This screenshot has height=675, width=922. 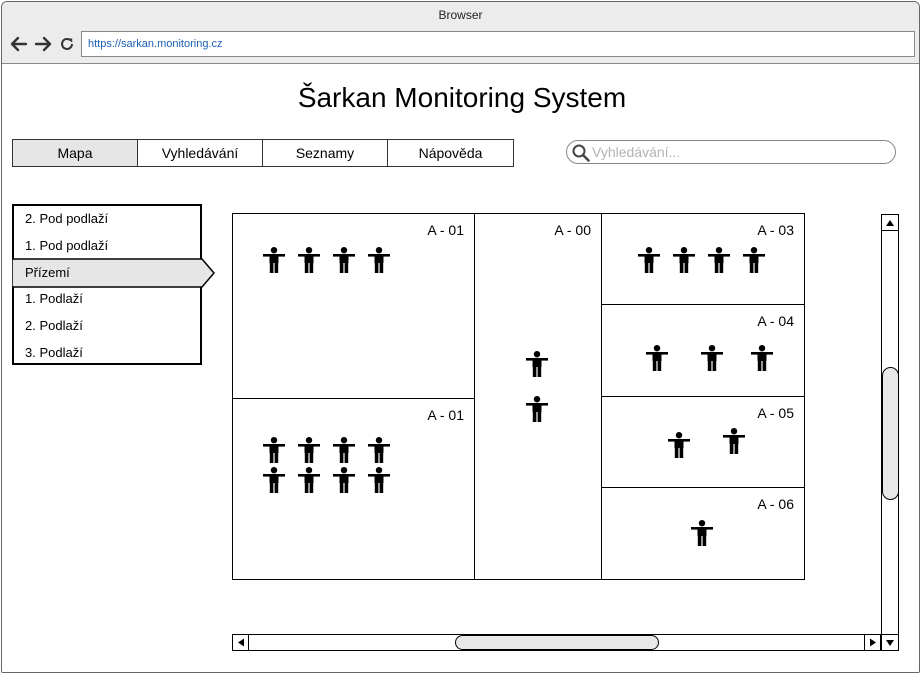 I want to click on horizontal-scrollbar, so click(x=556, y=642).